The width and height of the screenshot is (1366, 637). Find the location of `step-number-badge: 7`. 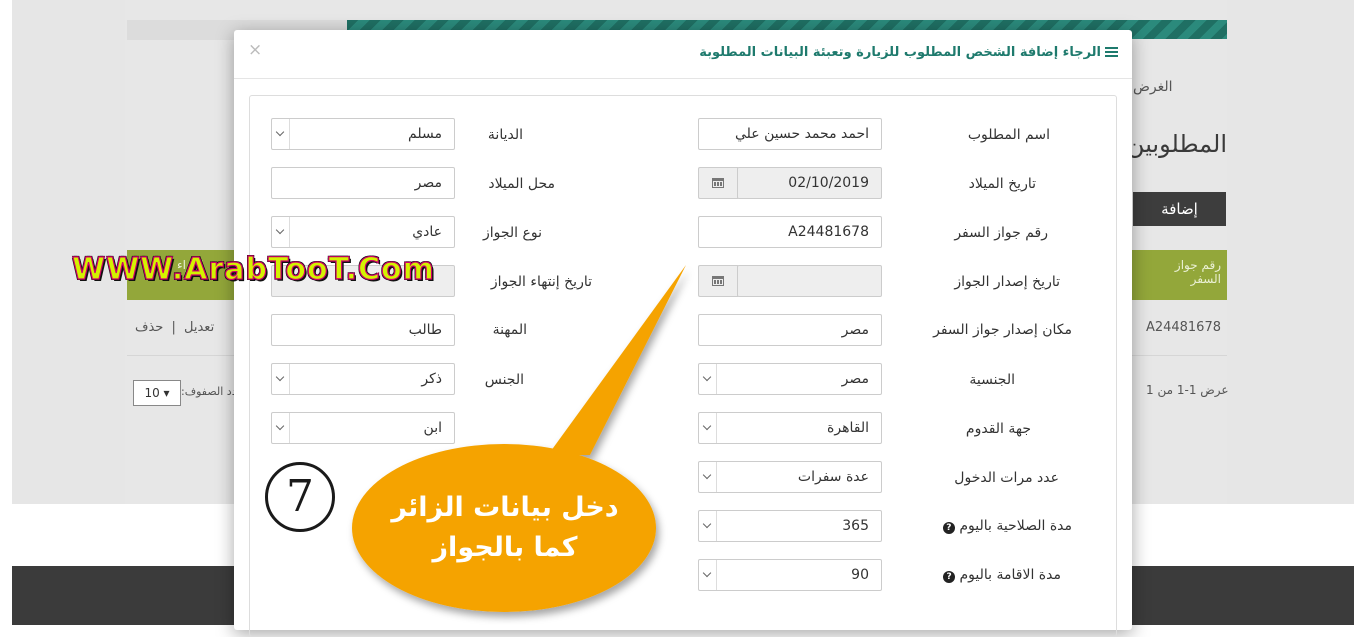

step-number-badge: 7 is located at coordinates (300, 497).